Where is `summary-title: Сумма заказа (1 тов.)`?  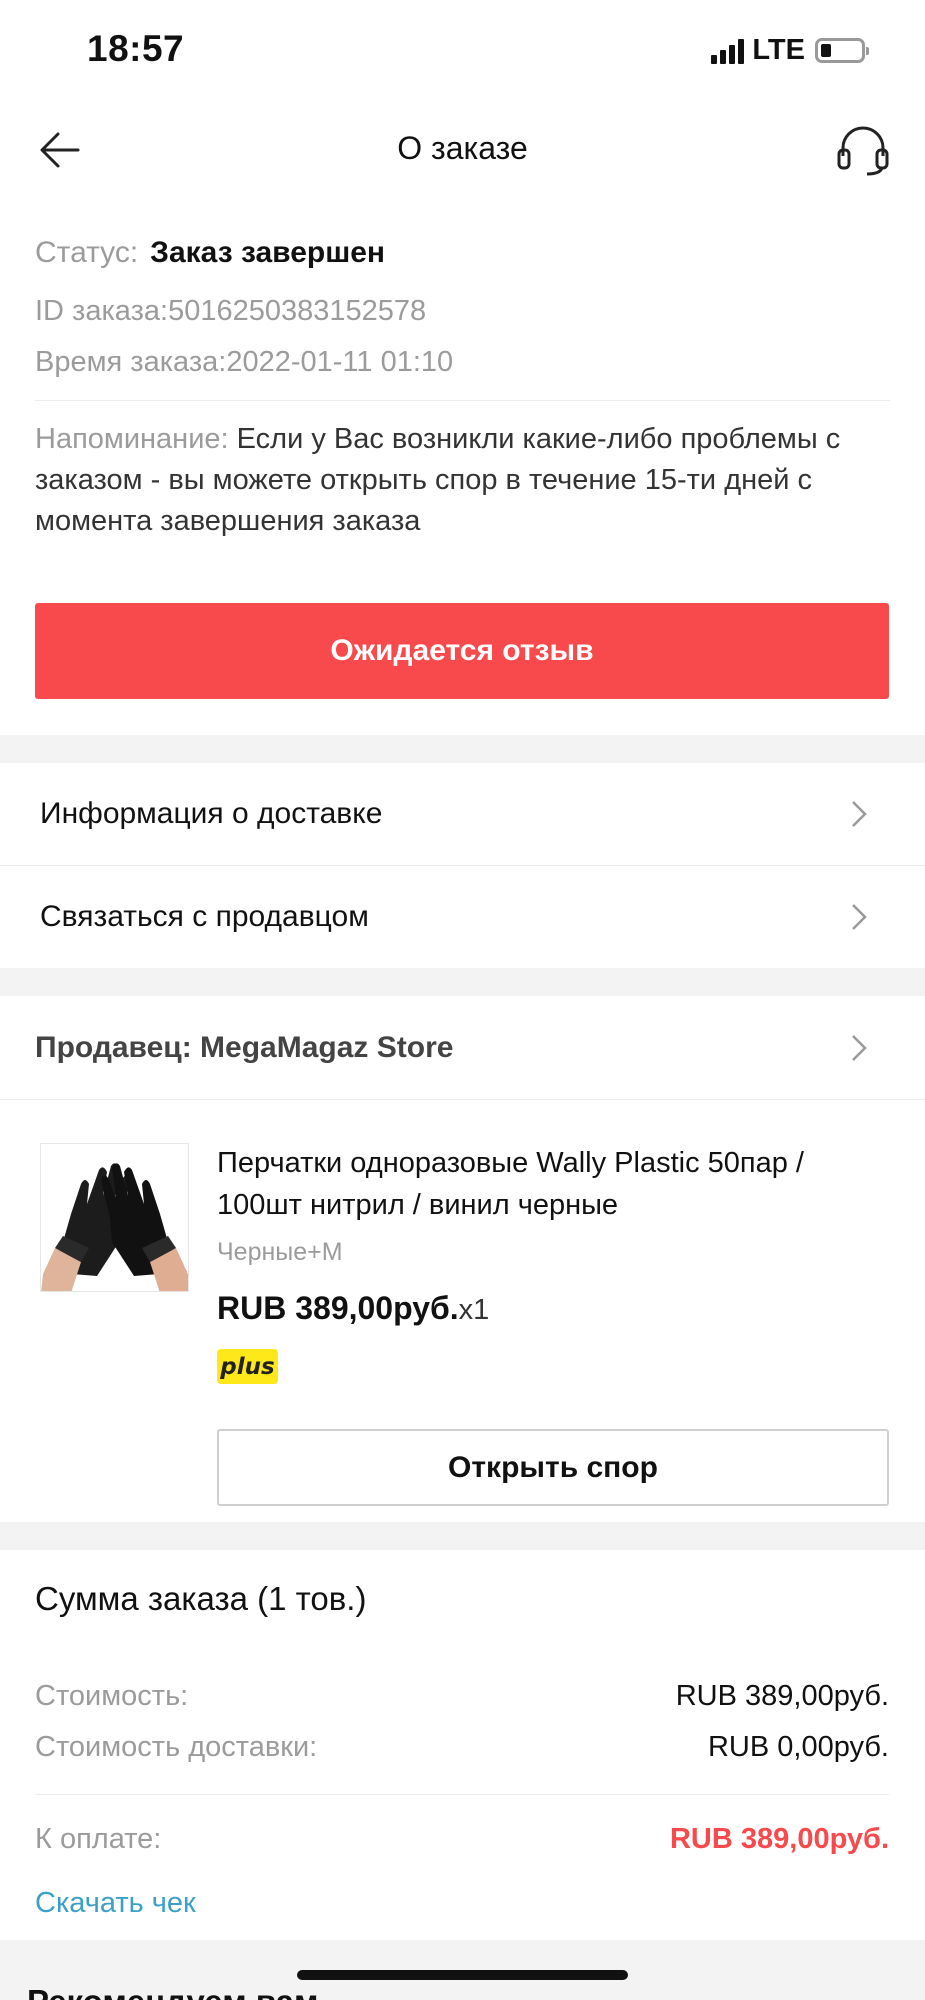 summary-title: Сумма заказа (1 тов.) is located at coordinates (201, 1598).